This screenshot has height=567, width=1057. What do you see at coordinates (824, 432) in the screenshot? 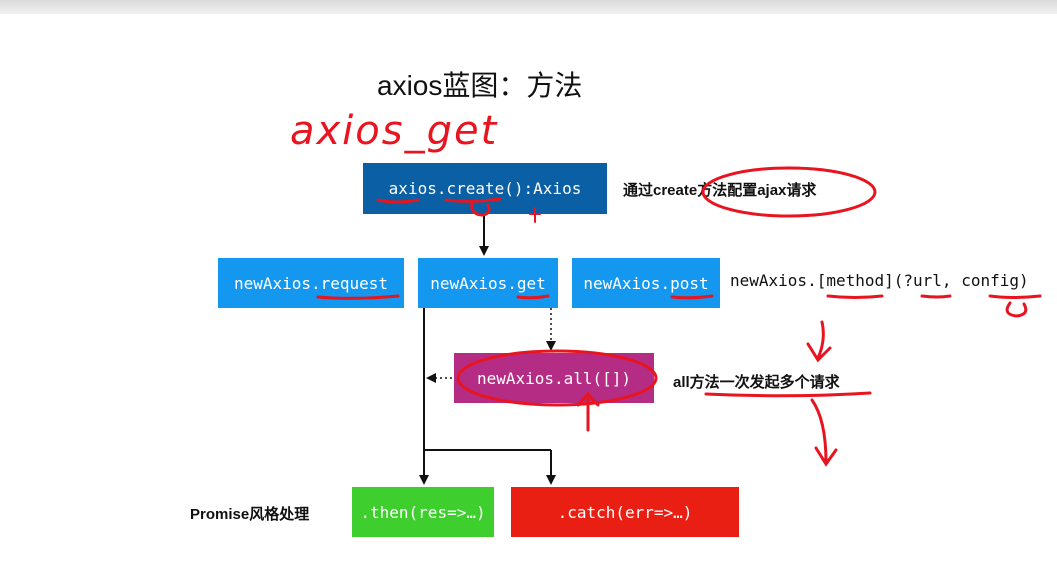
I see `arrow-down-lower` at bounding box center [824, 432].